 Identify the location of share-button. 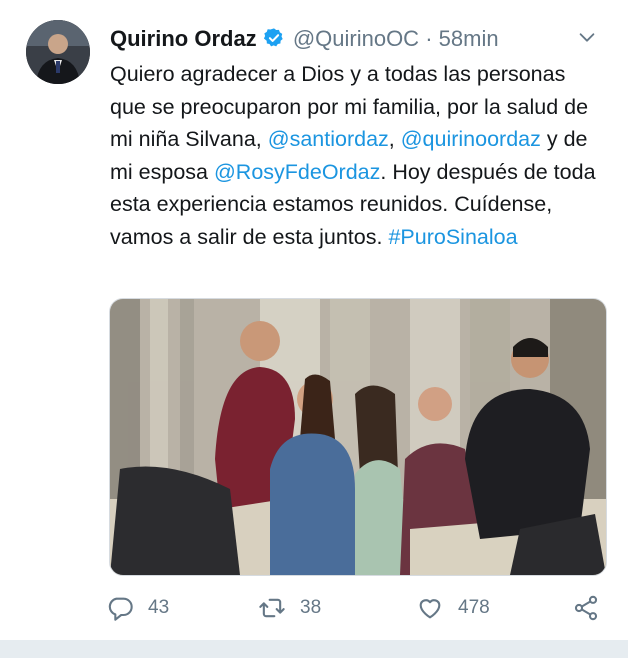
(593, 608).